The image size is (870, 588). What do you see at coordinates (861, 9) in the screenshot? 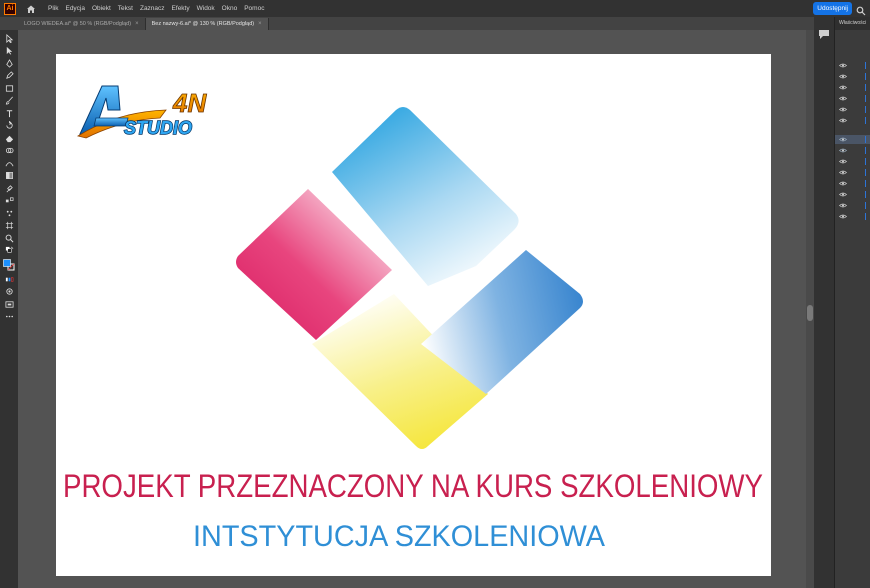
I see `search-icon` at bounding box center [861, 9].